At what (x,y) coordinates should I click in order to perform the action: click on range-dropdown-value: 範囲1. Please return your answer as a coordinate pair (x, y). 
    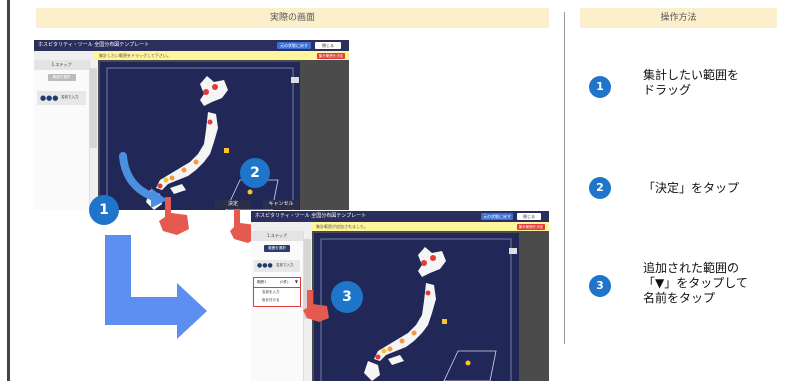
    Looking at the image, I should click on (262, 282).